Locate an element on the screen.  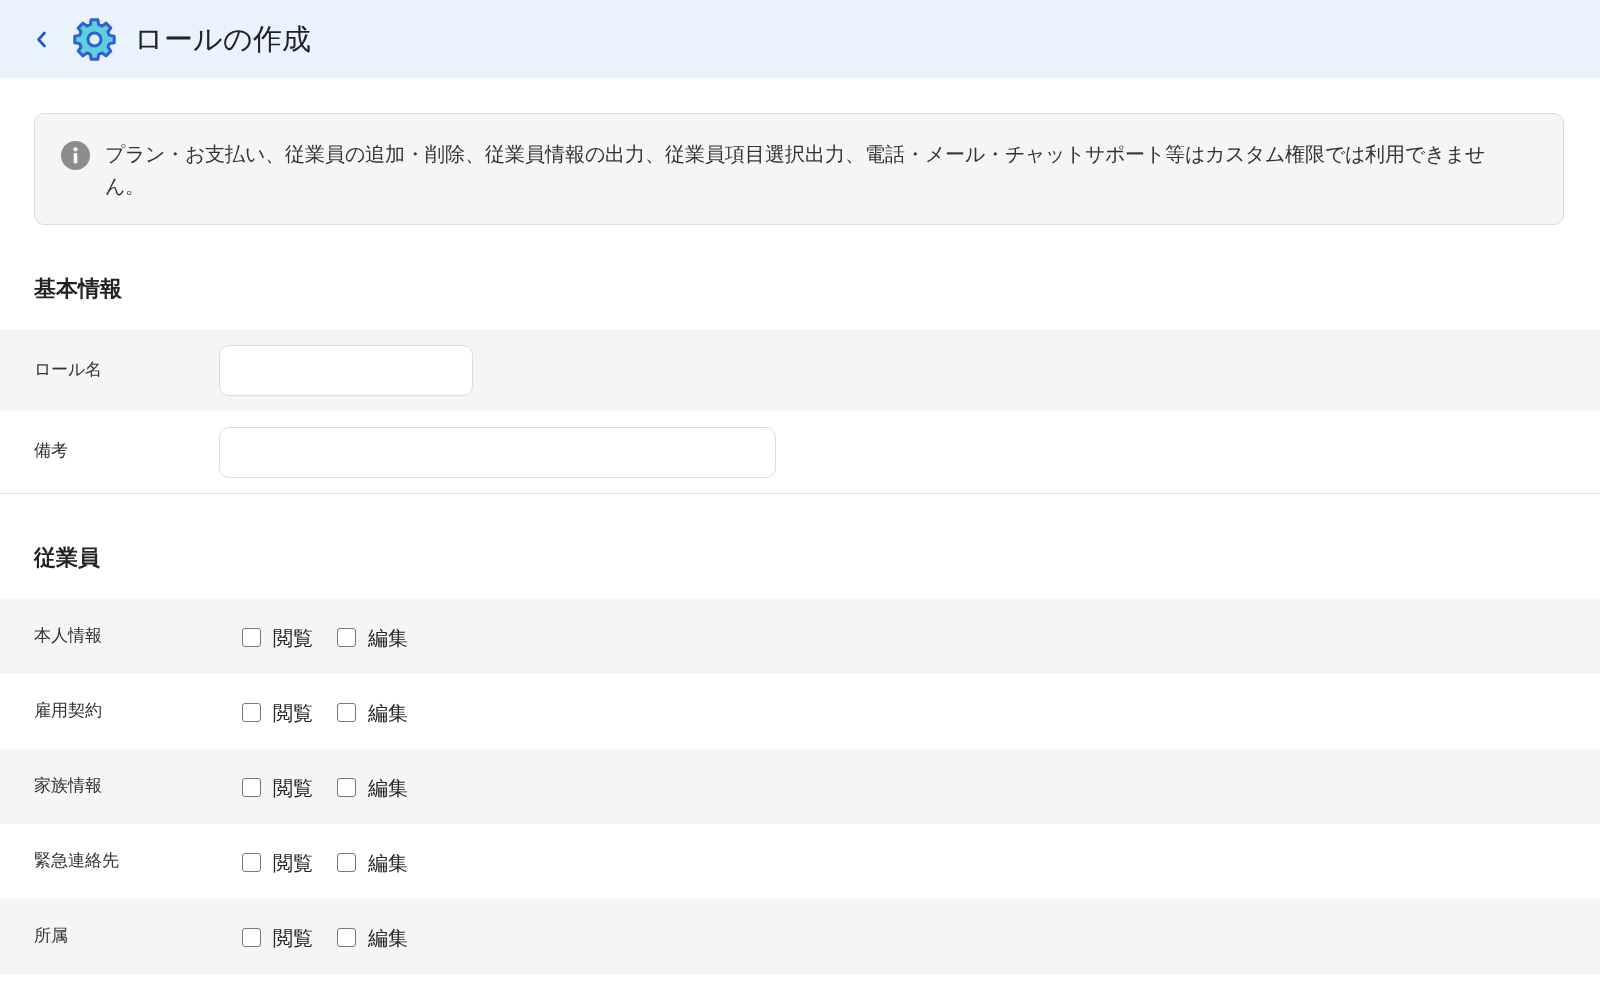
field-label: ロール名 is located at coordinates (68, 369).